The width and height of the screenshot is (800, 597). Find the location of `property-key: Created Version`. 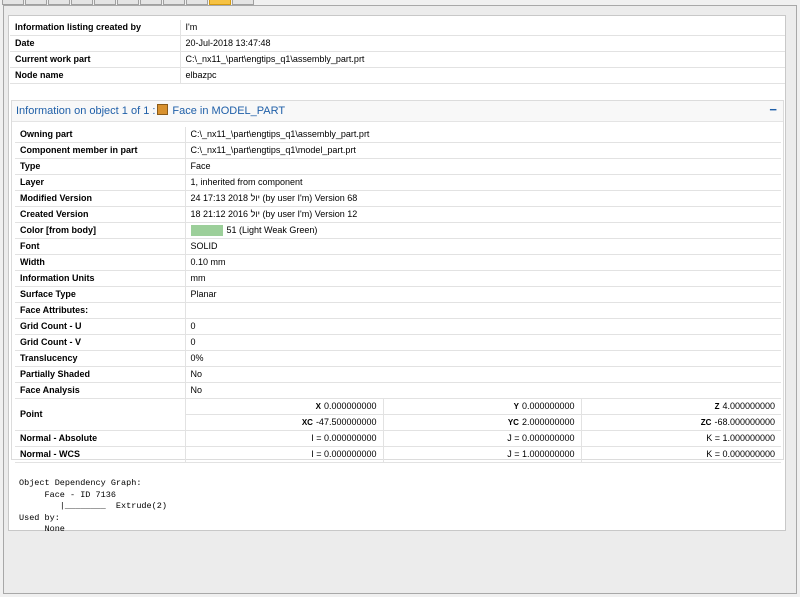

property-key: Created Version is located at coordinates (100, 214).